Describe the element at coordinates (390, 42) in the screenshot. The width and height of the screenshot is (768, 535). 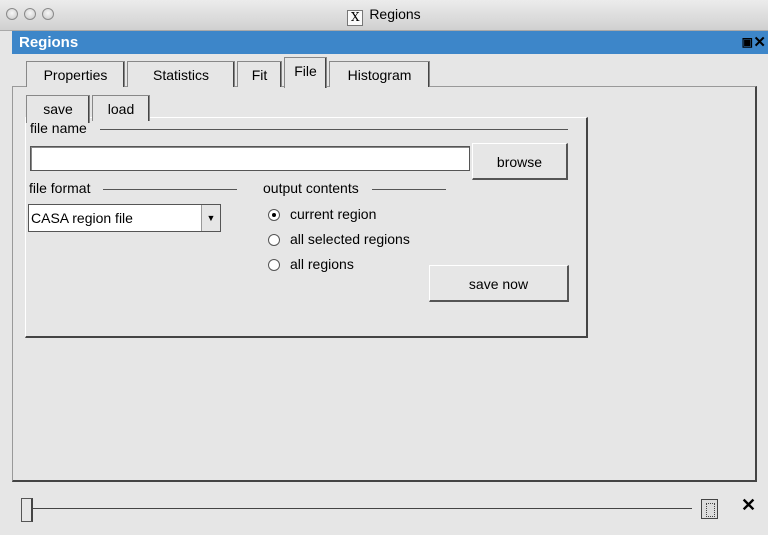
I see `dock-header: Regions ▣ ✕` at that location.